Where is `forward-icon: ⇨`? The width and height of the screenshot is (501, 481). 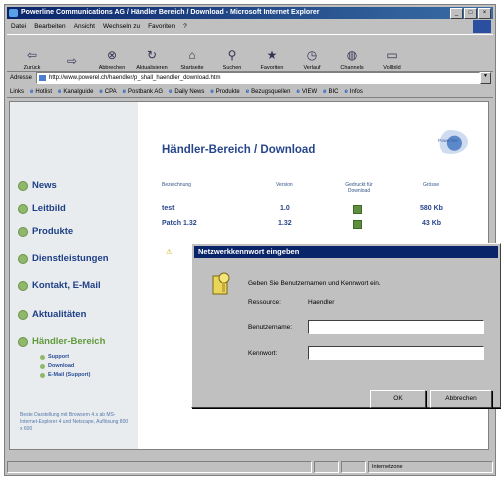 forward-icon: ⇨ is located at coordinates (72, 61).